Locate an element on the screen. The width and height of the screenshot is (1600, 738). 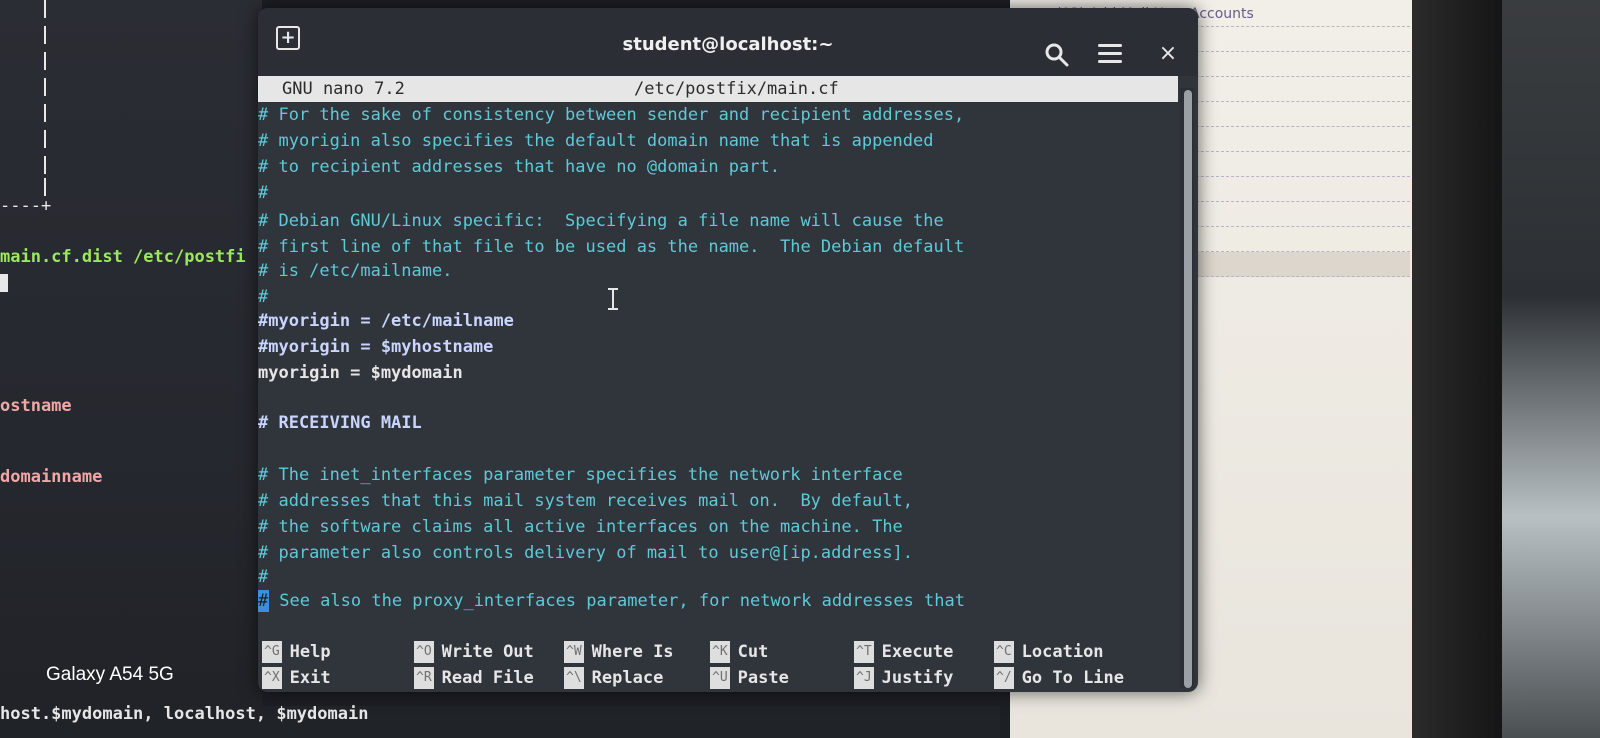
shortcut-write-out: ^O Write Out is located at coordinates (474, 652).